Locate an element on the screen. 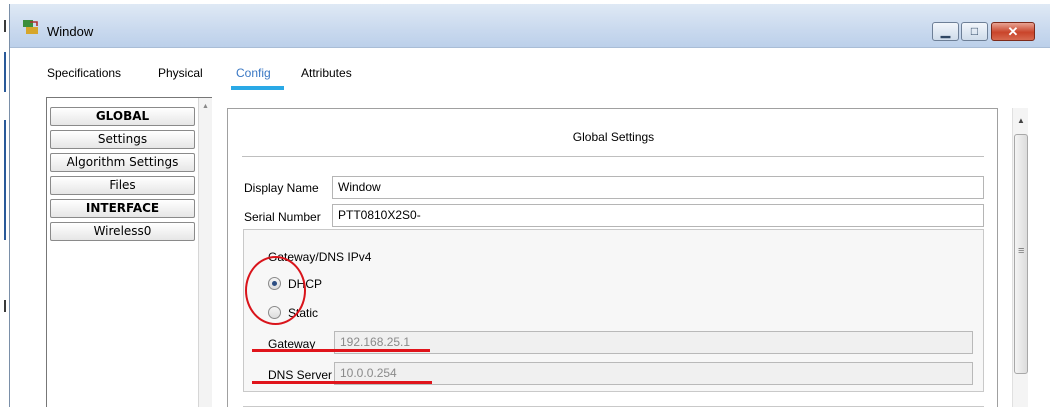 This screenshot has height=407, width=1050. serial-number-input: PTT0810X2S0- is located at coordinates (658, 215).